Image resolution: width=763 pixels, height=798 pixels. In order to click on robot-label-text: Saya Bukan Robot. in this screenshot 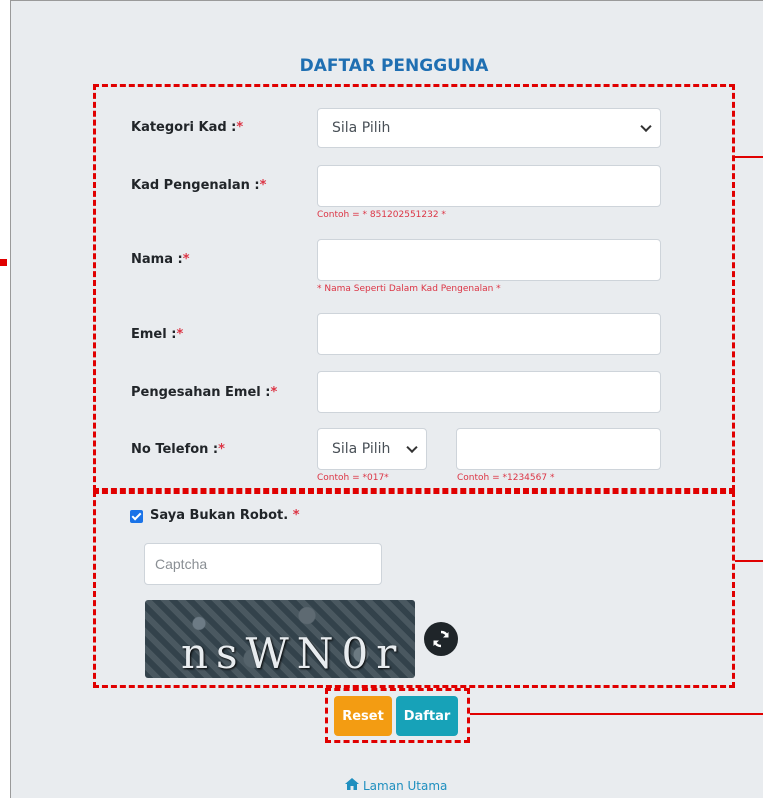, I will do `click(219, 515)`.